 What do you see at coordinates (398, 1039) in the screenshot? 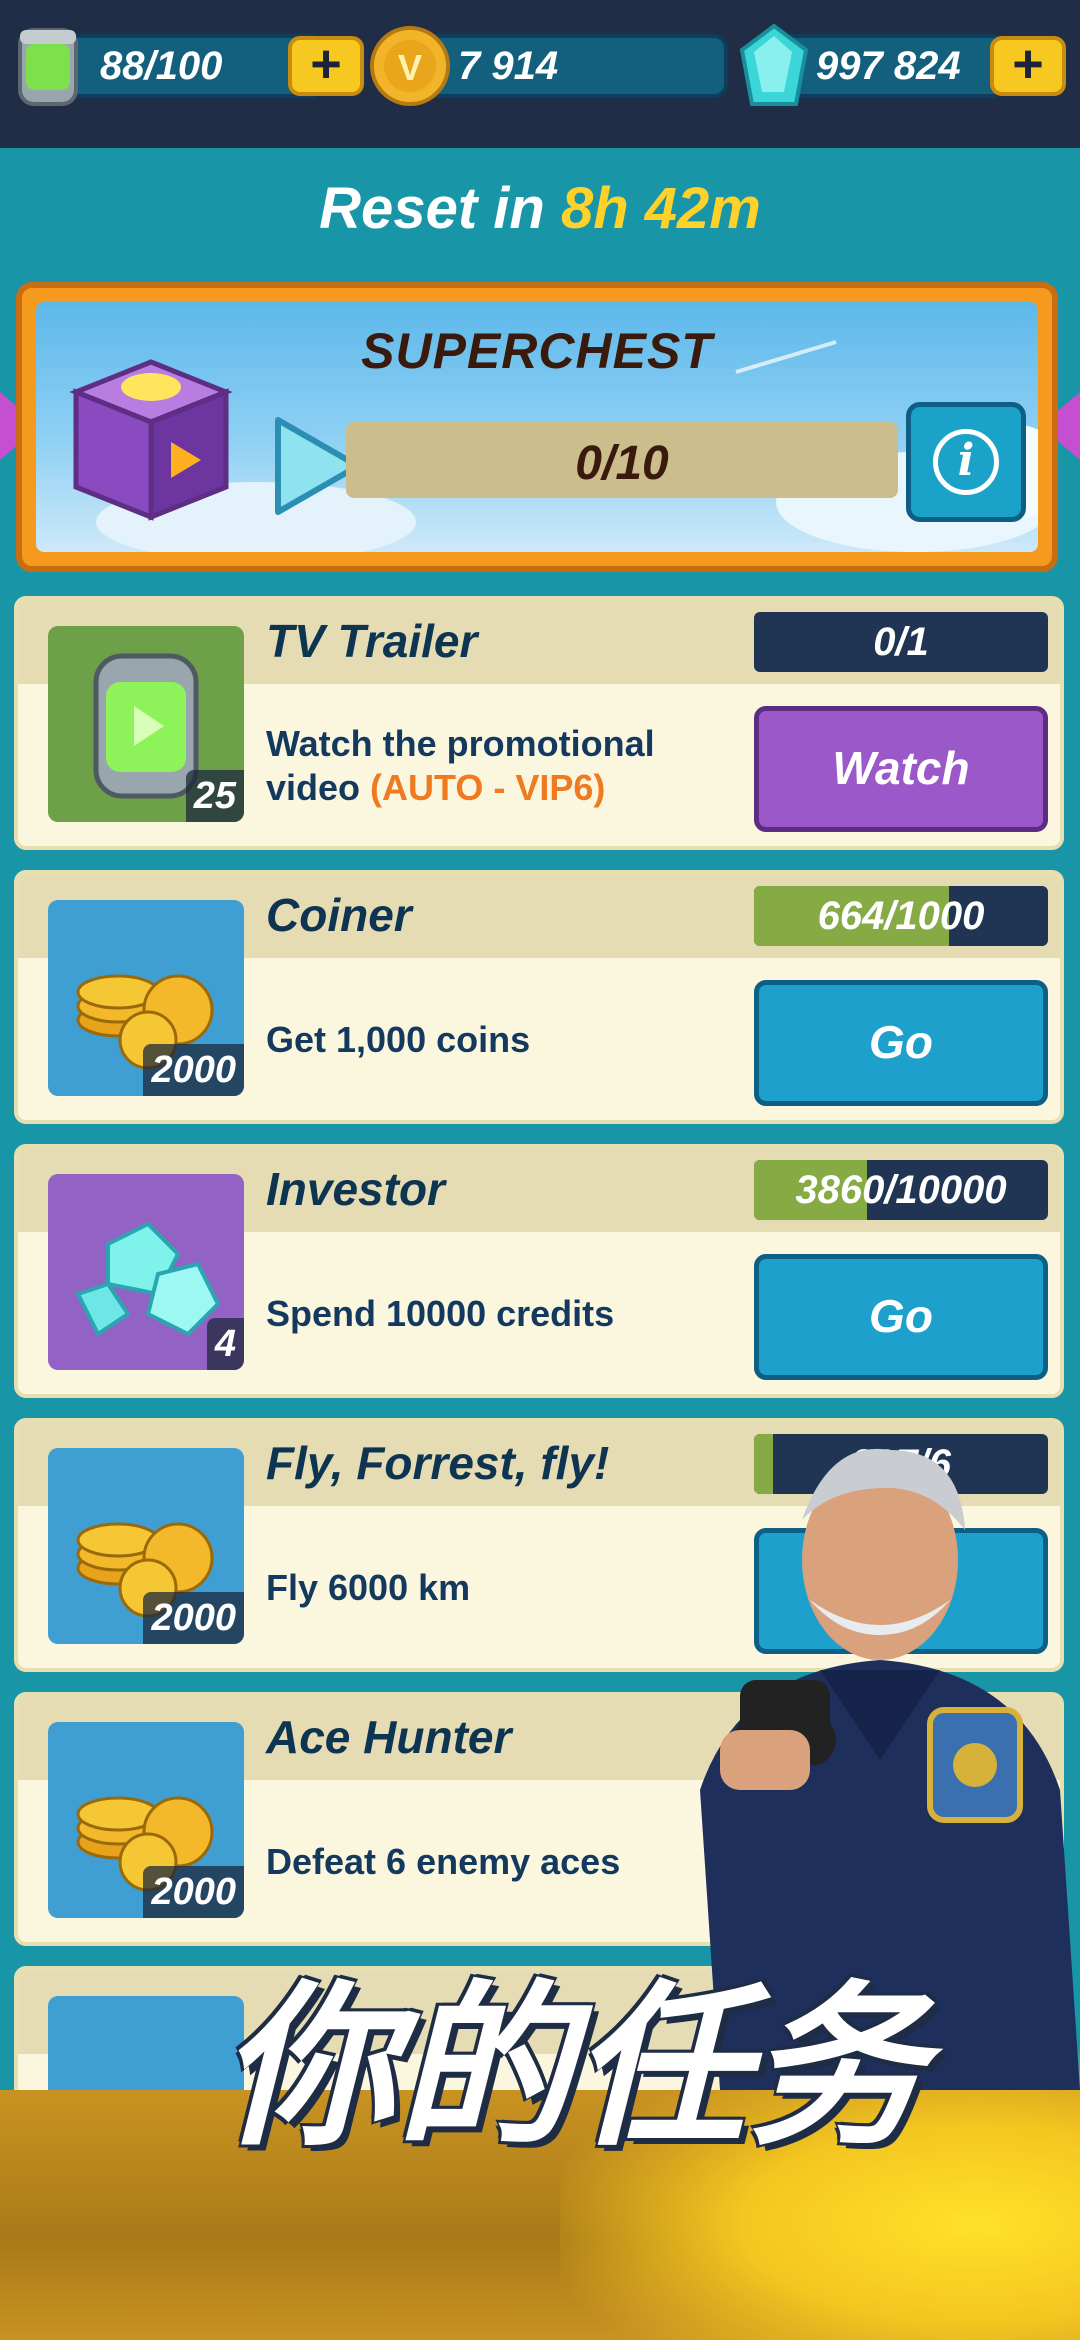
I see `mission-description: Get 1,000 coins` at bounding box center [398, 1039].